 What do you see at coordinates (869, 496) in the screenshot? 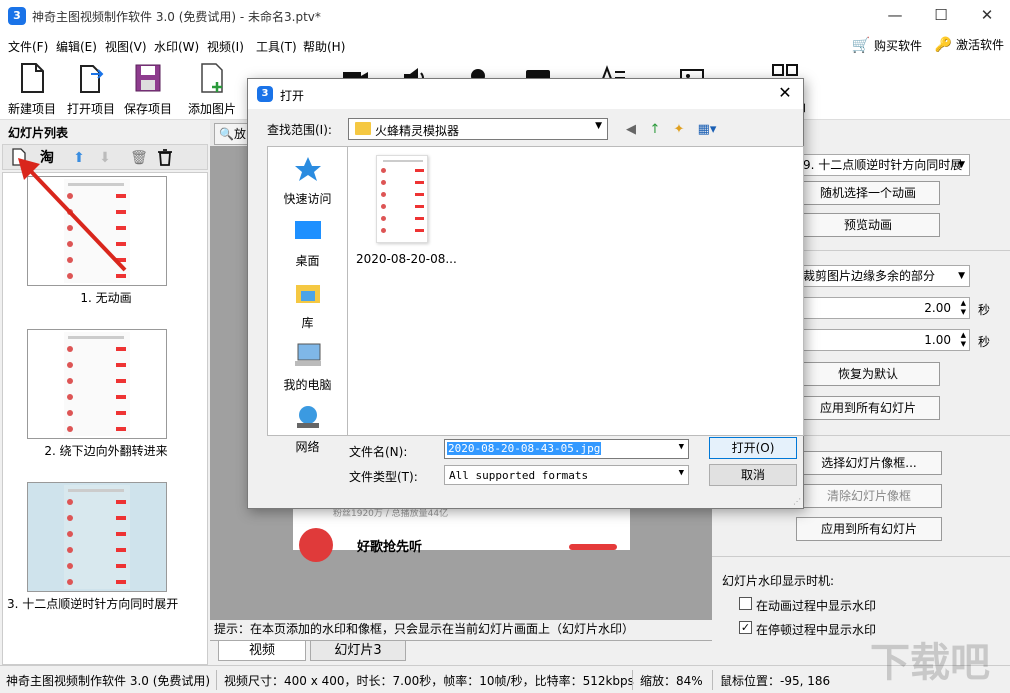
I see `clear-frame-button: 清除幻灯片像框` at bounding box center [869, 496].